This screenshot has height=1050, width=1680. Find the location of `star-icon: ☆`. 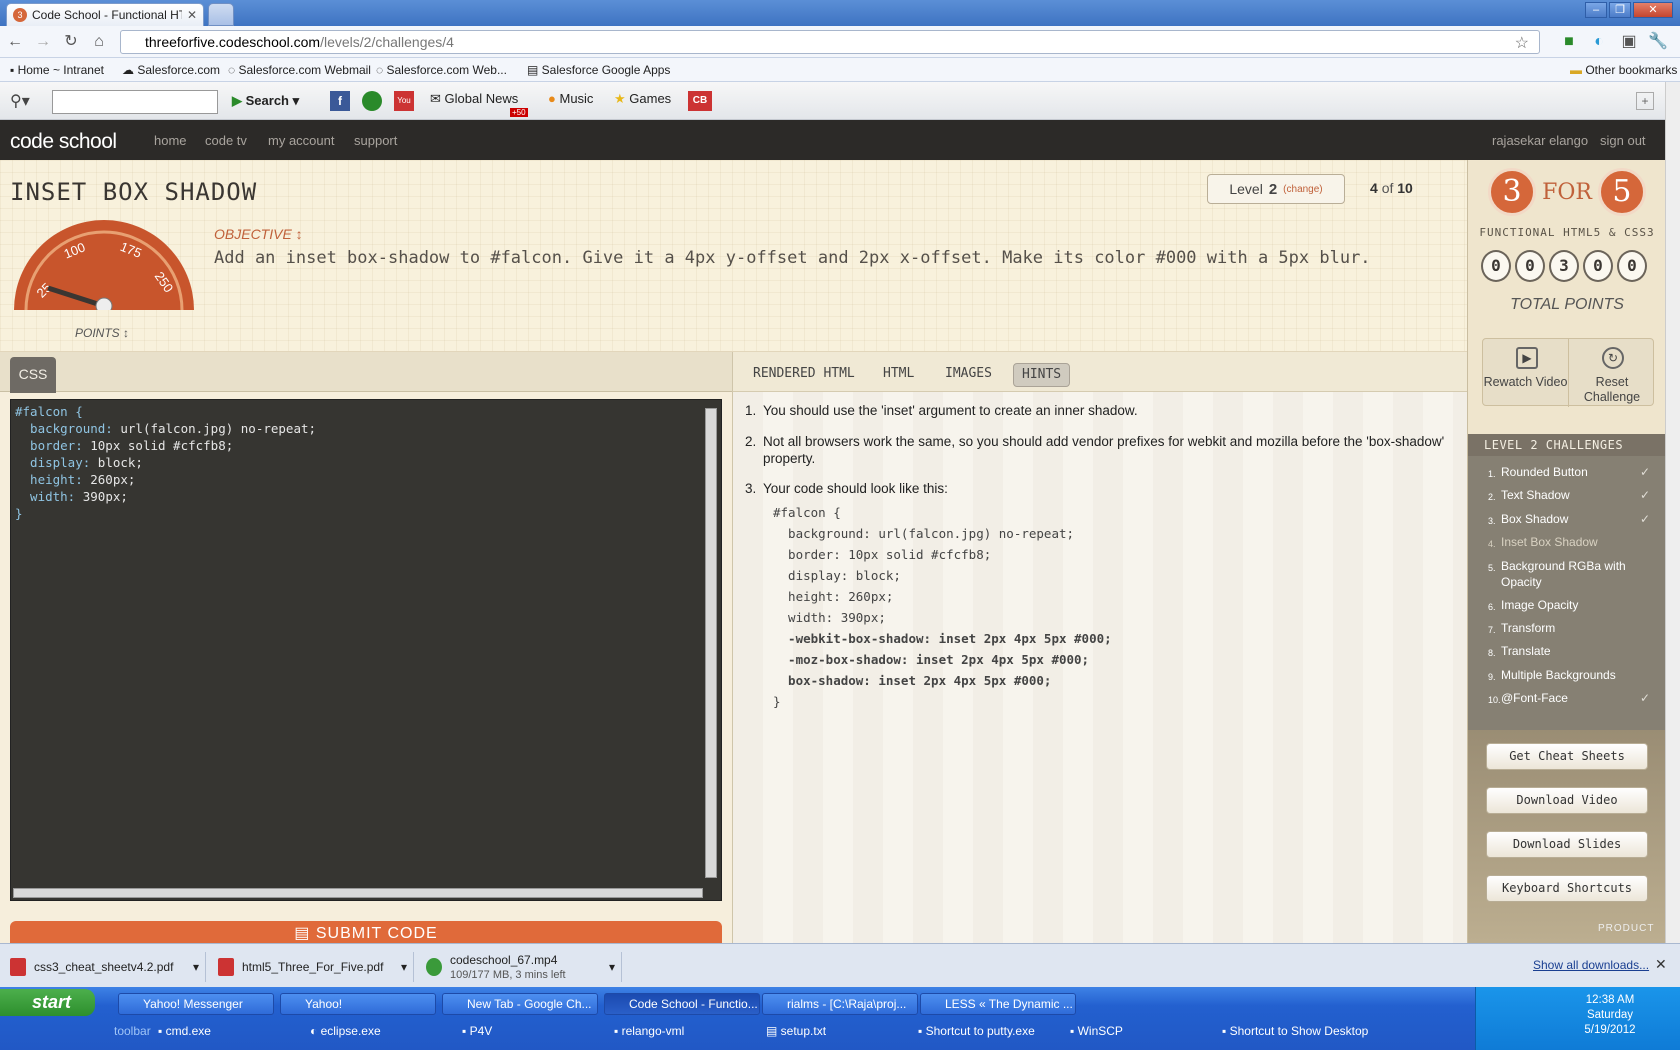

star-icon: ☆ is located at coordinates (1522, 43).